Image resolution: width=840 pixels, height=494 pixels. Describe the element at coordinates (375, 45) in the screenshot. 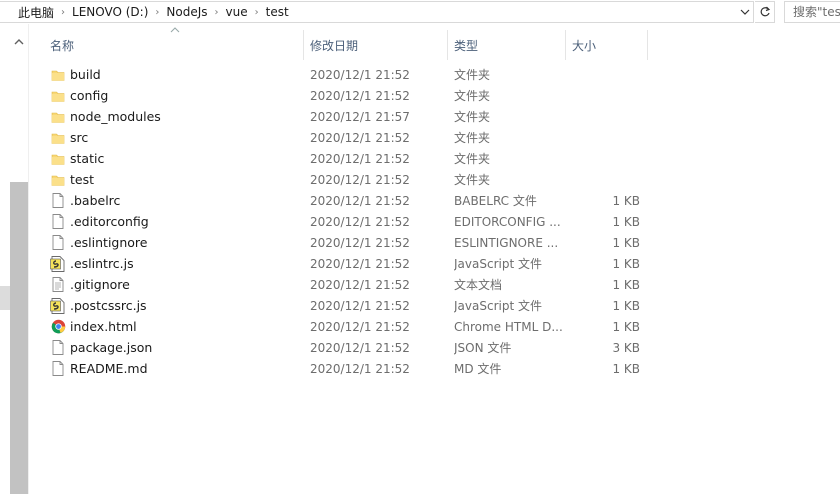

I see `column-header-date: 修改日期` at that location.